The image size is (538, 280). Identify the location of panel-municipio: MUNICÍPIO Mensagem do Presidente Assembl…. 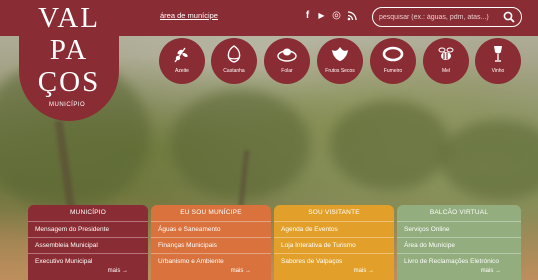
(88, 242).